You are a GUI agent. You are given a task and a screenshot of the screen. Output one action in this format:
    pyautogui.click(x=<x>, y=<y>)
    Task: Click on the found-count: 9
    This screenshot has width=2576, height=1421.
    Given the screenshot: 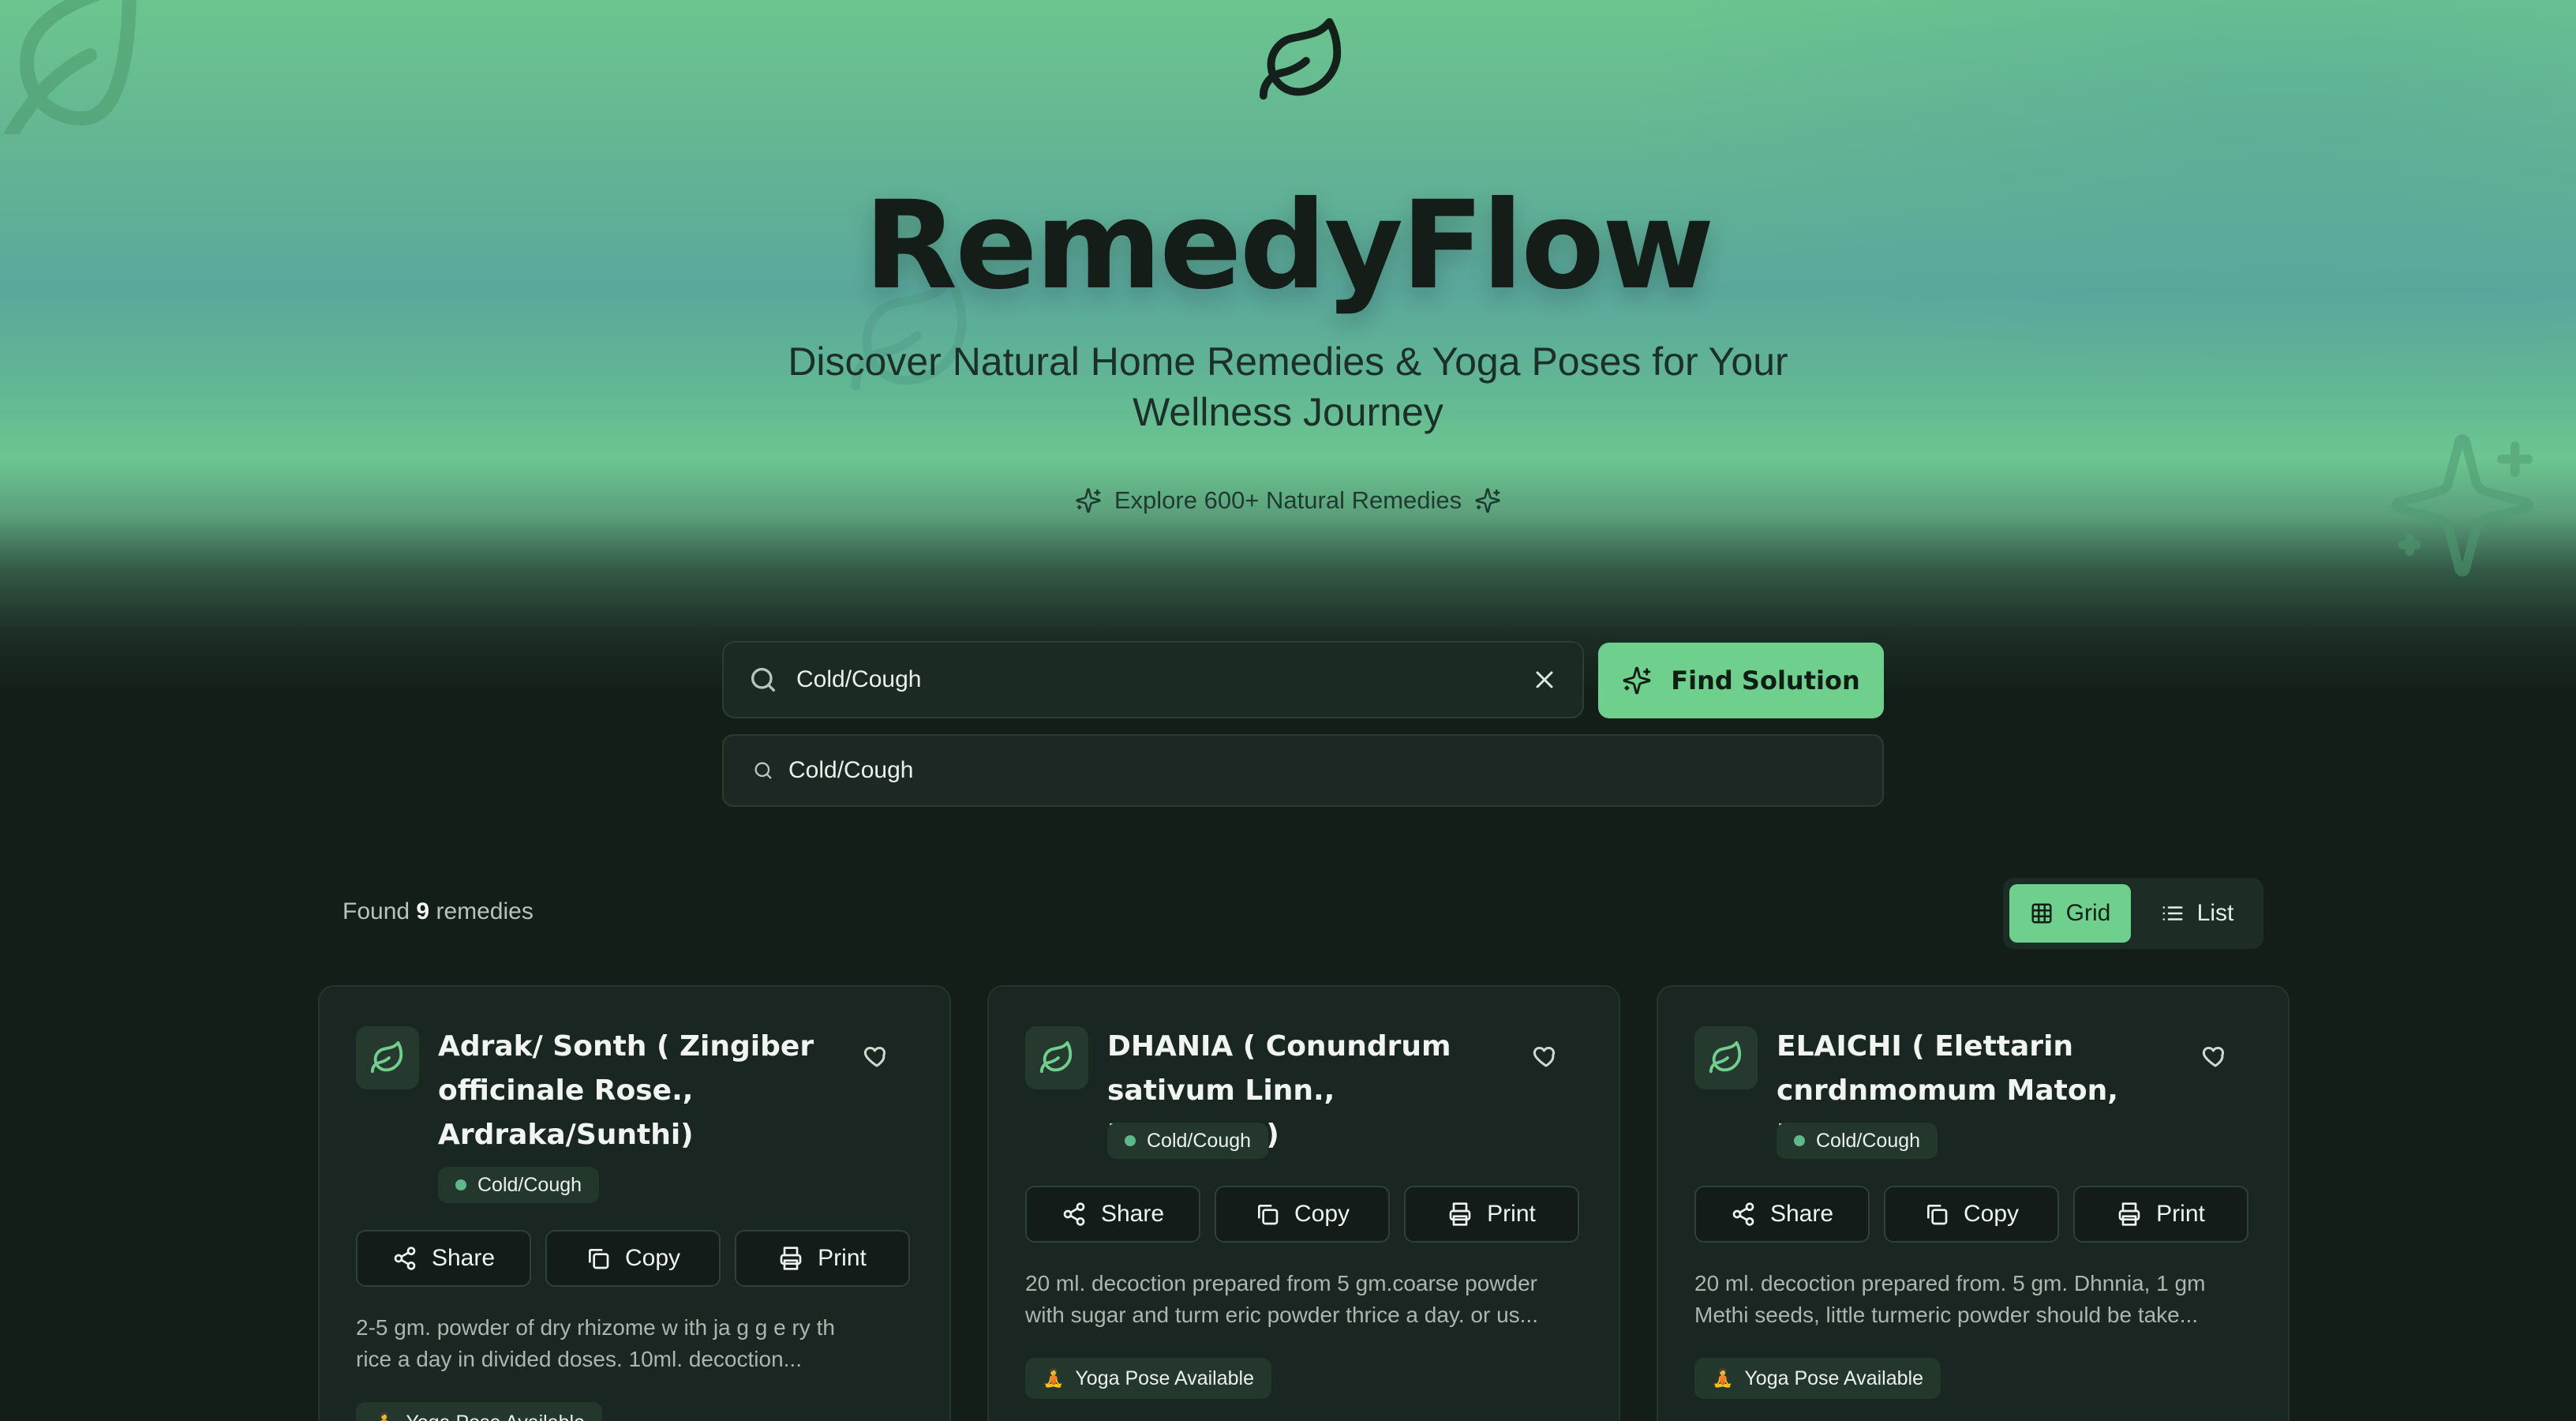 What is the action you would take?
    pyautogui.click(x=423, y=911)
    